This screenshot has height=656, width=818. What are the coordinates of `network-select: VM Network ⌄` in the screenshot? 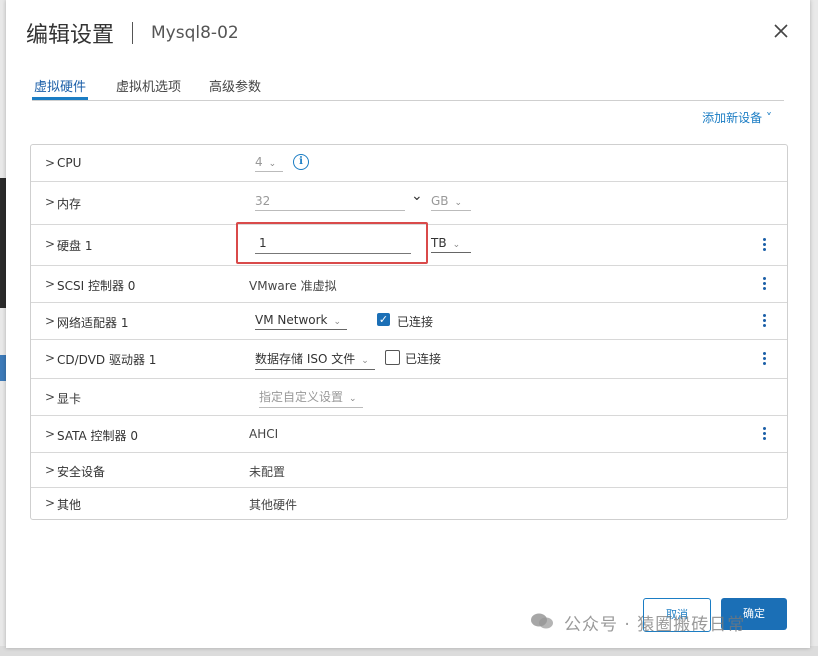 It's located at (301, 321).